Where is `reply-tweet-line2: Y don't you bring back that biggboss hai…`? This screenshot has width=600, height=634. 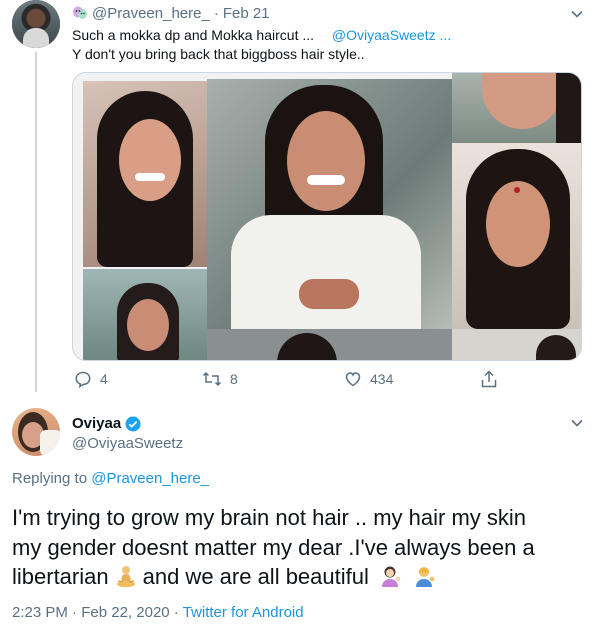
reply-tweet-line2: Y don't you bring back that biggboss hai… is located at coordinates (218, 54).